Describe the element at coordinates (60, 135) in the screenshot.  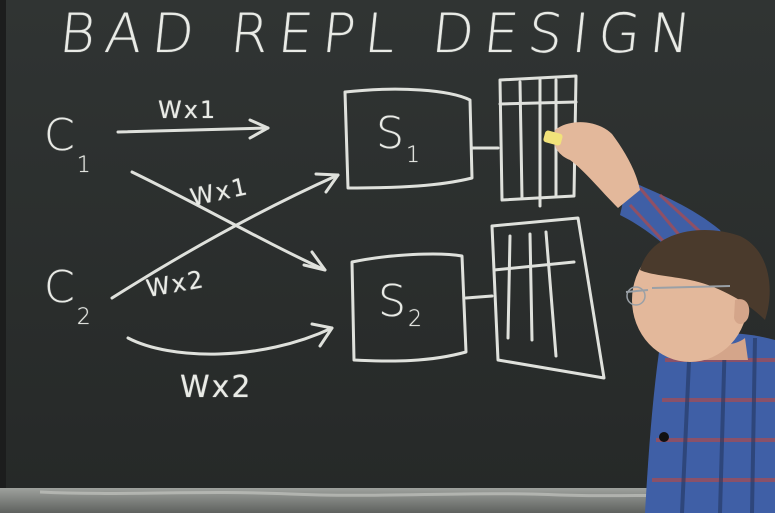
I see `client-c1-letter: C` at that location.